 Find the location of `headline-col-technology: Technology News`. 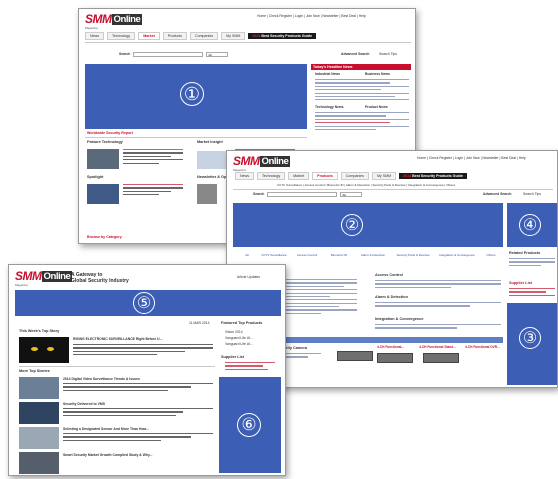

headline-col-technology: Technology News is located at coordinates (329, 107).